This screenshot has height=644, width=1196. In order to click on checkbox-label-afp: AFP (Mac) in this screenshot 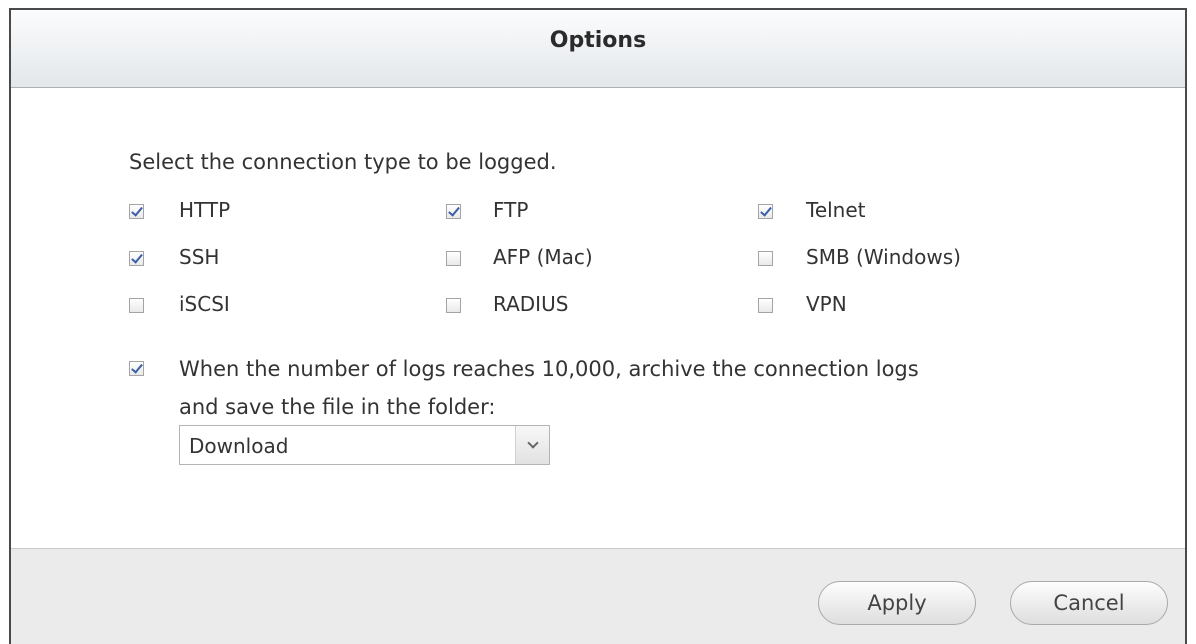, I will do `click(543, 257)`.